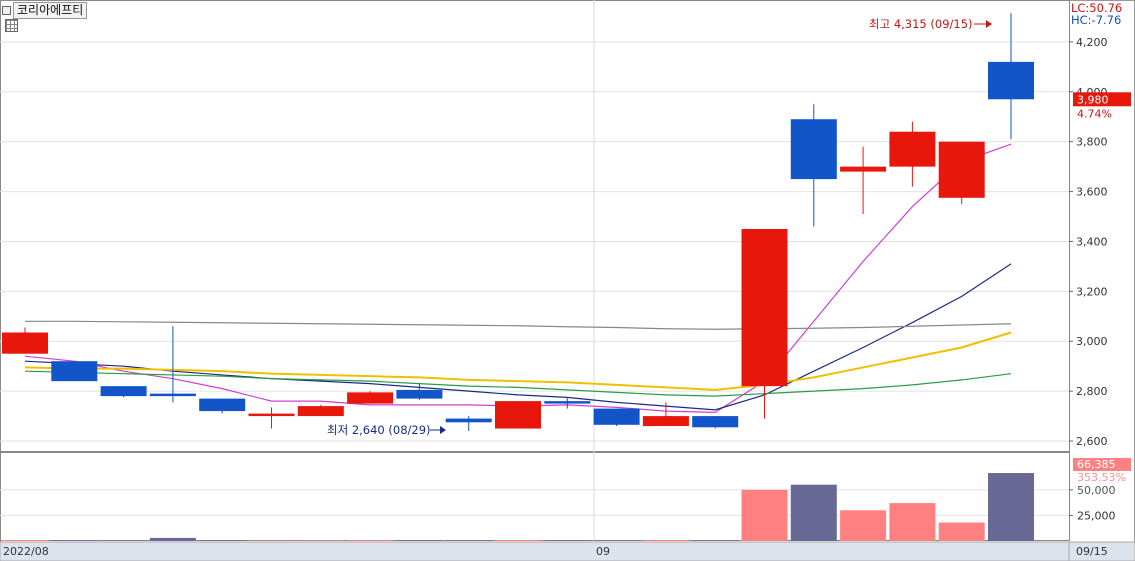 Image resolution: width=1135 pixels, height=561 pixels. I want to click on stock-title: 코리아에프티, so click(50, 10).